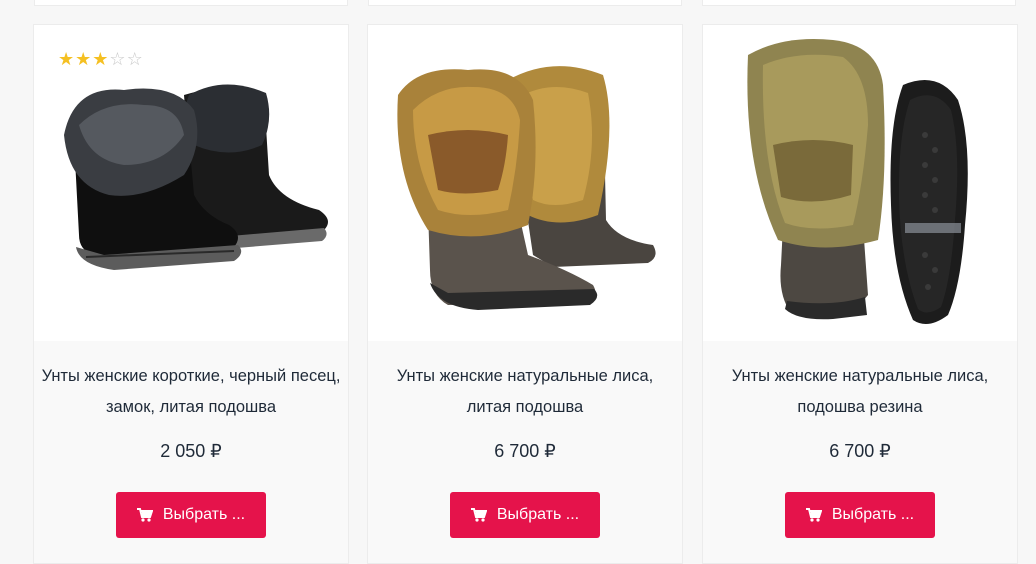 The width and height of the screenshot is (1036, 564). I want to click on product-title-line: литая подошва, so click(525, 407).